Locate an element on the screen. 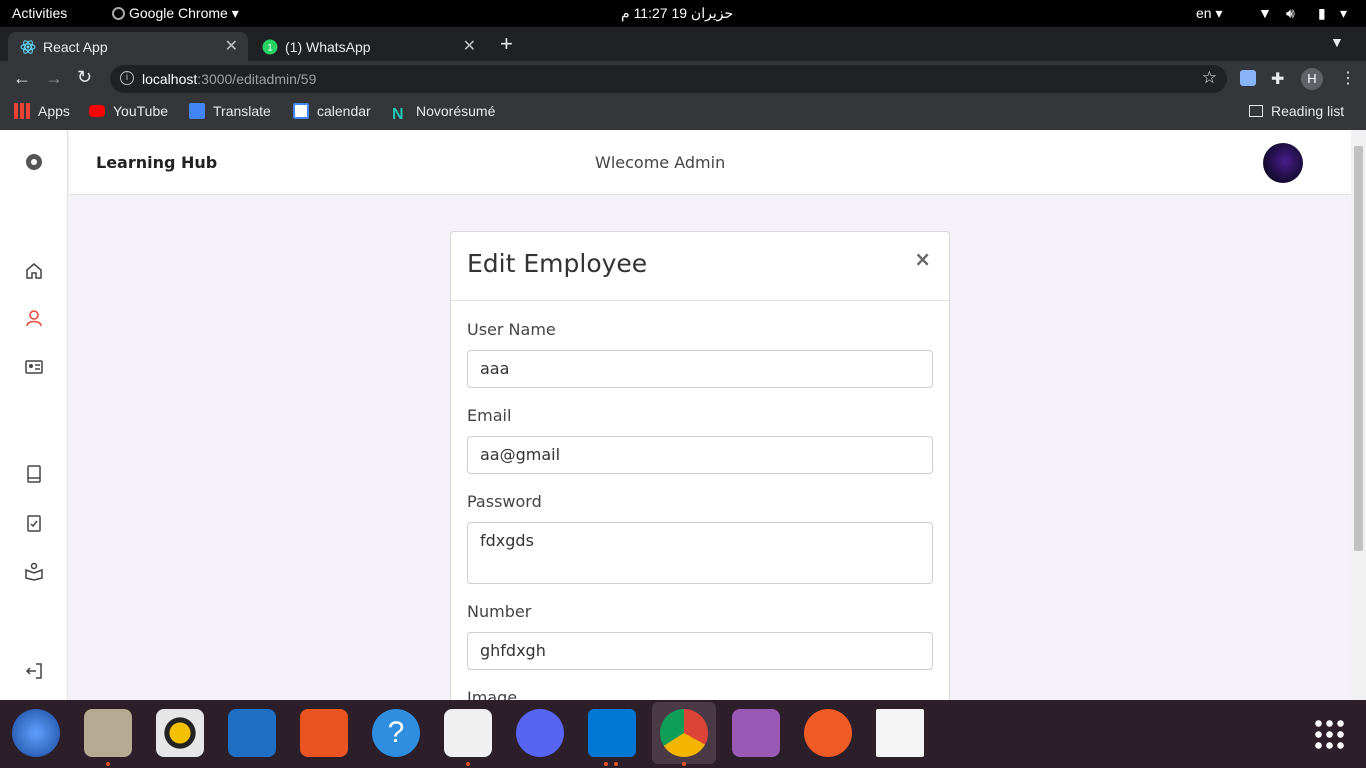 This screenshot has width=1366, height=768. tab-whatsapp: 1 (1) WhatsApp ✕ is located at coordinates (368, 46).